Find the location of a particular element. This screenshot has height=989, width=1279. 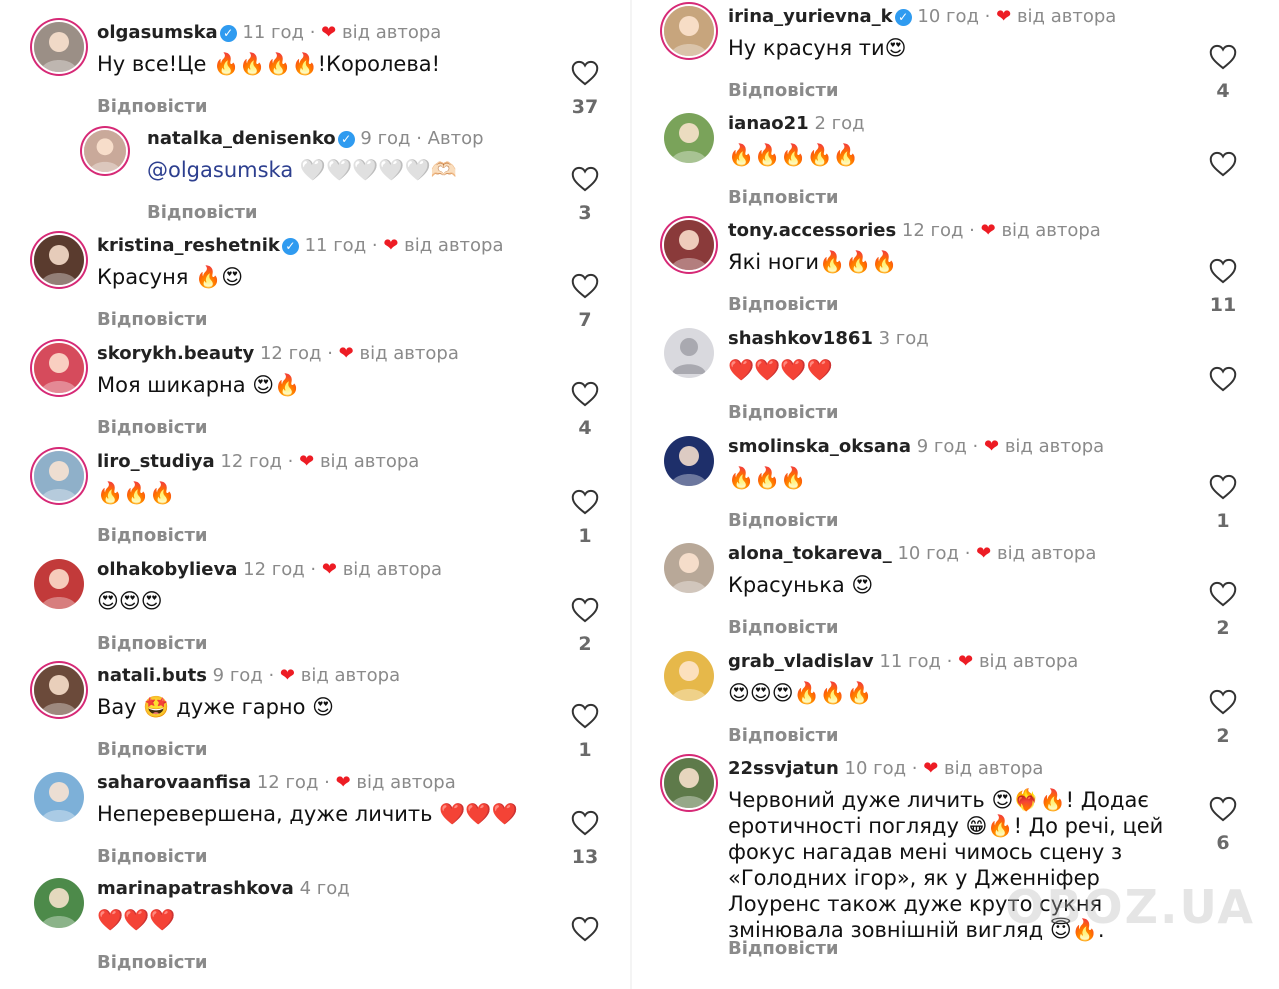

comment-body: ❤️❤️❤️ is located at coordinates (136, 920).